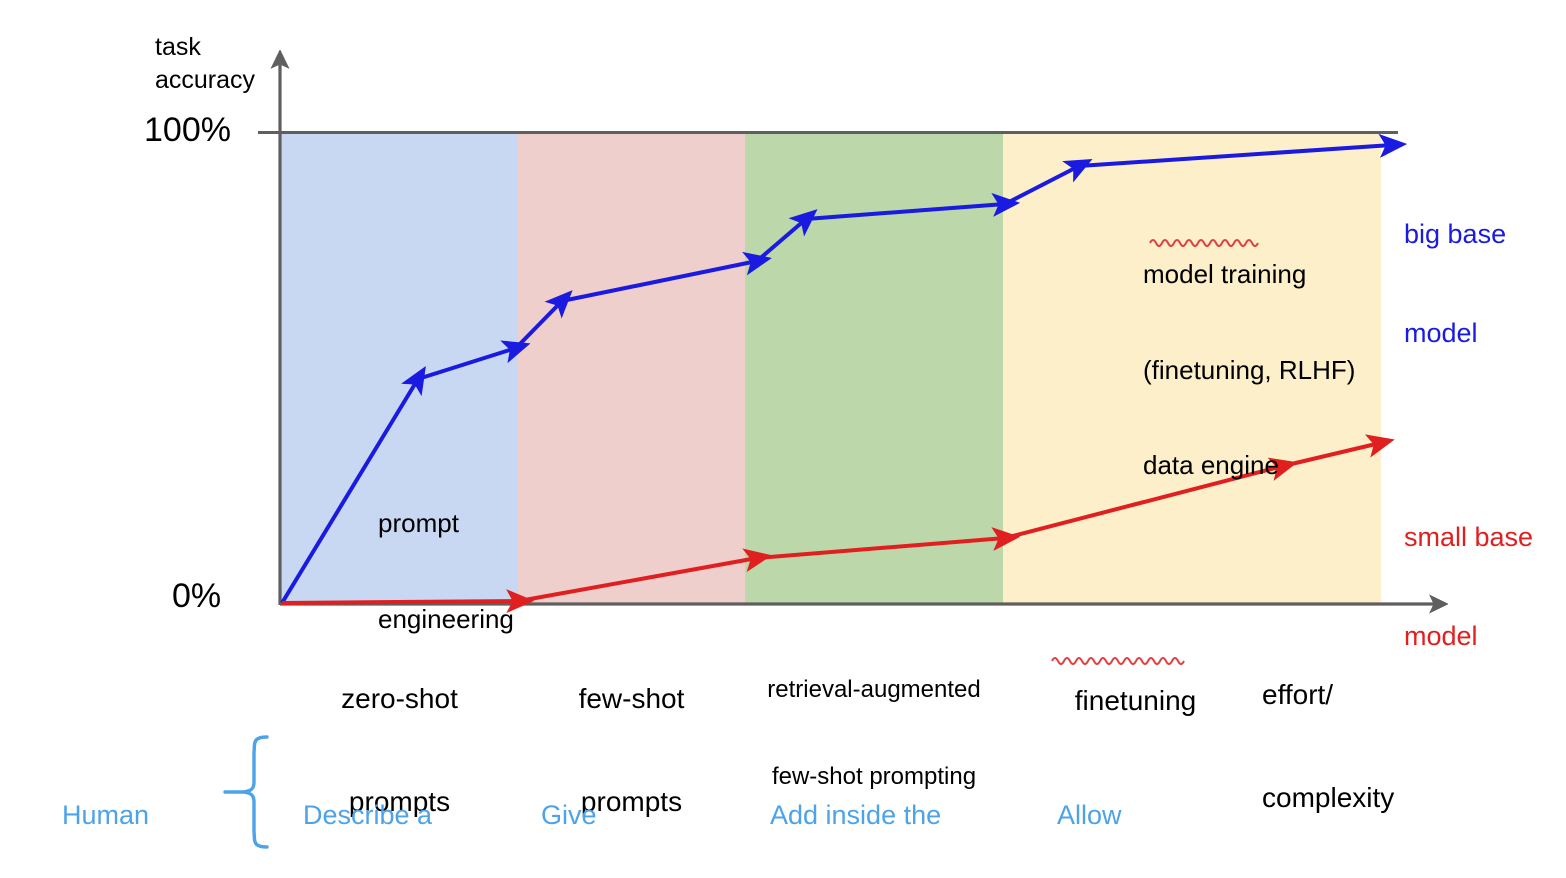 The image size is (1566, 878). I want to click on analogy-title: Human expertise analogy, so click(117, 805).